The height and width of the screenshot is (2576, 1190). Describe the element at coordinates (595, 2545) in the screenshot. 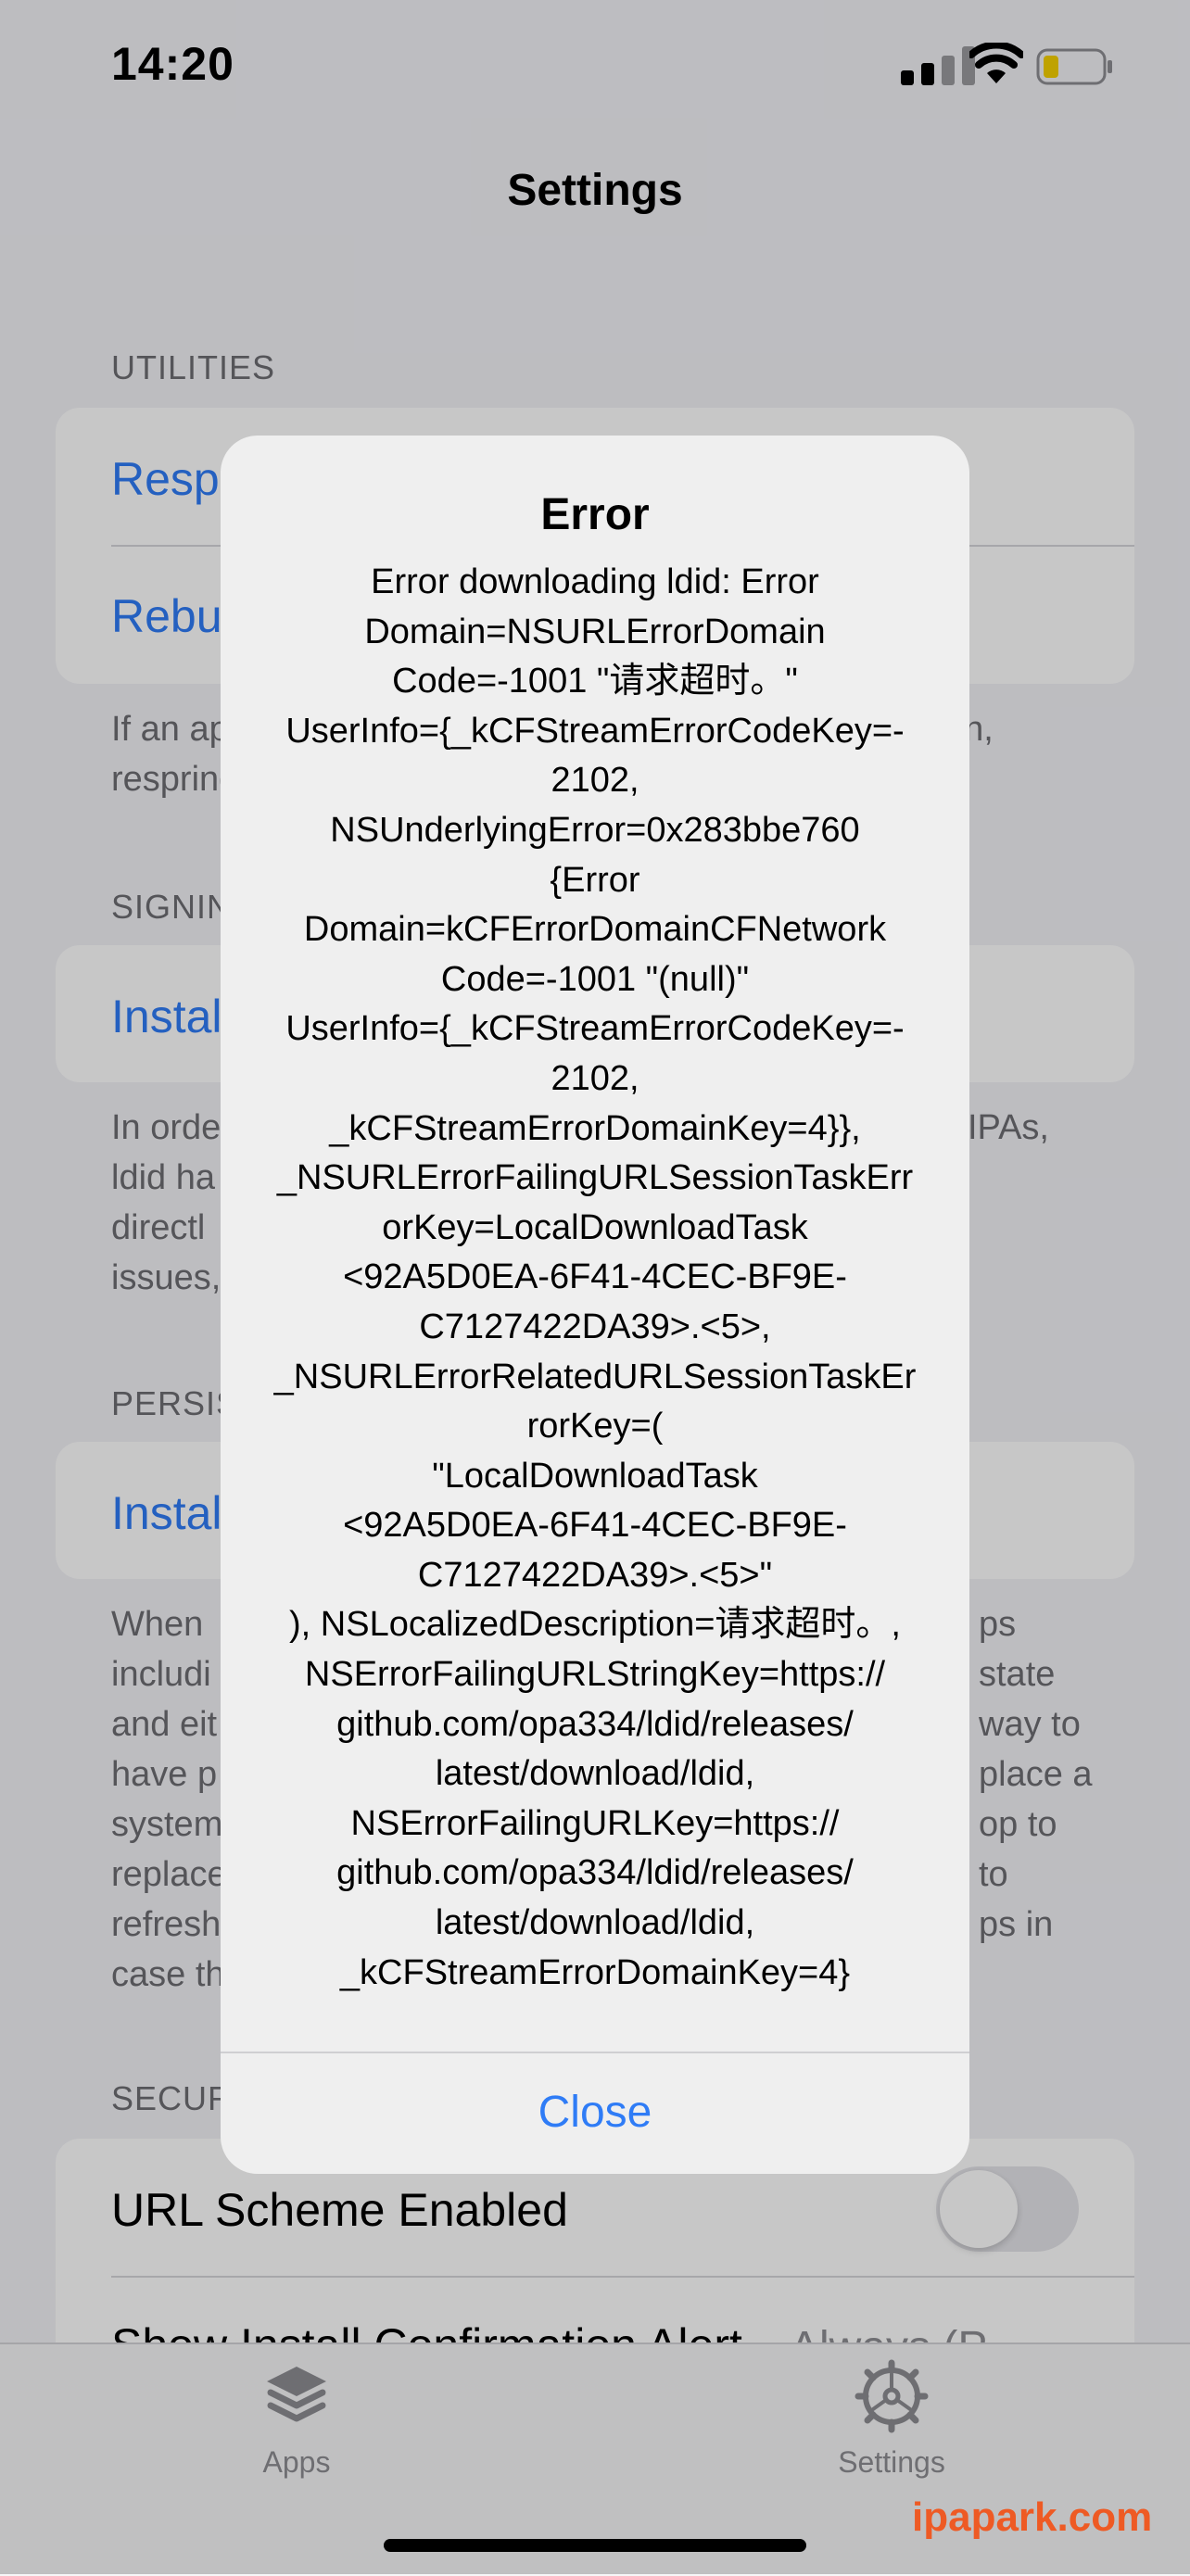

I see `home-indicator` at that location.